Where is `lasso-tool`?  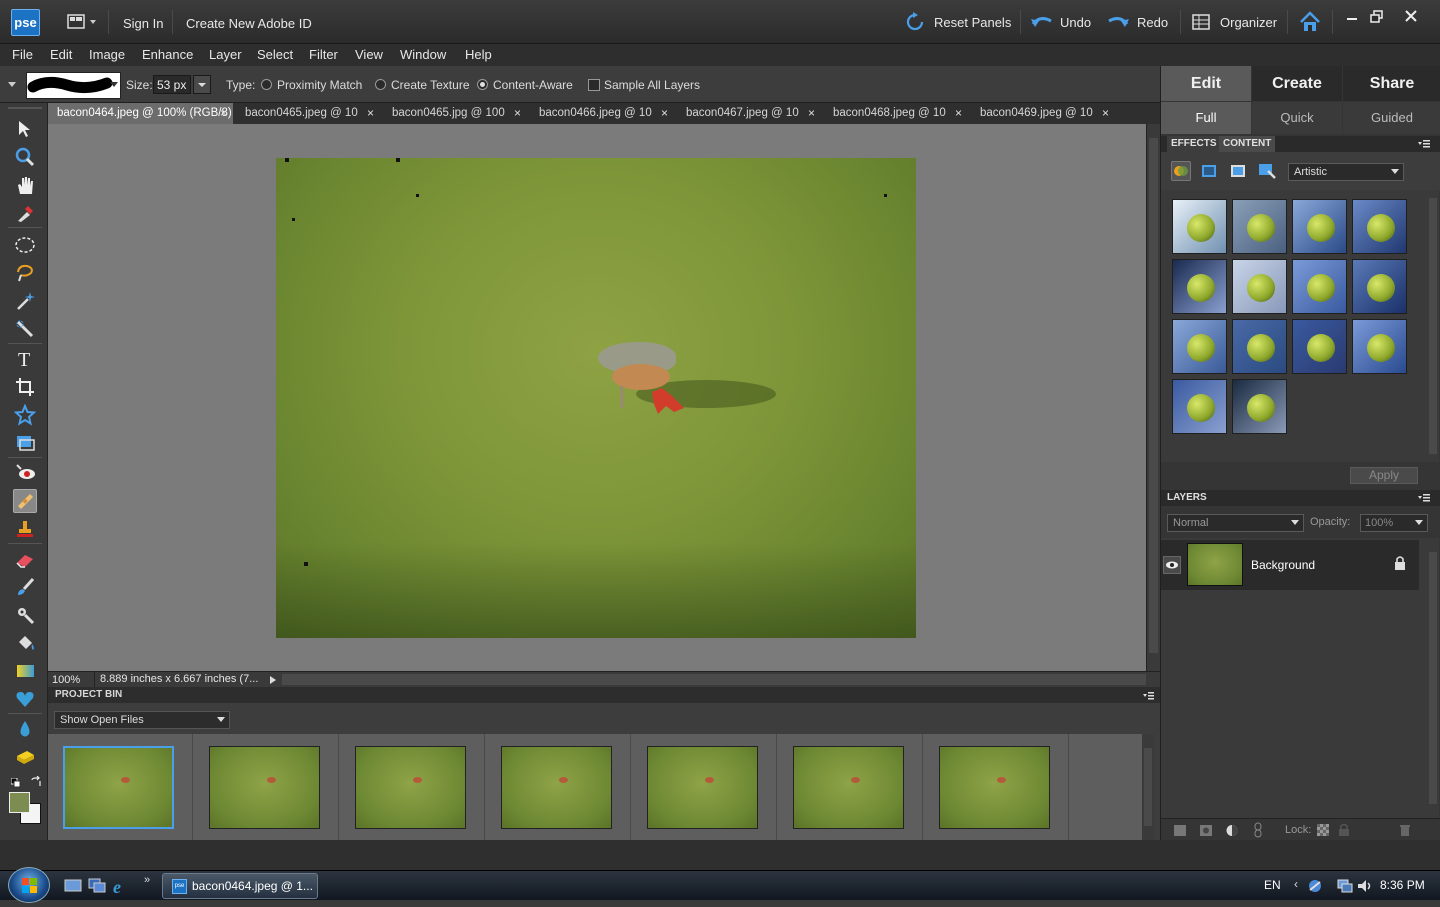
lasso-tool is located at coordinates (25, 273).